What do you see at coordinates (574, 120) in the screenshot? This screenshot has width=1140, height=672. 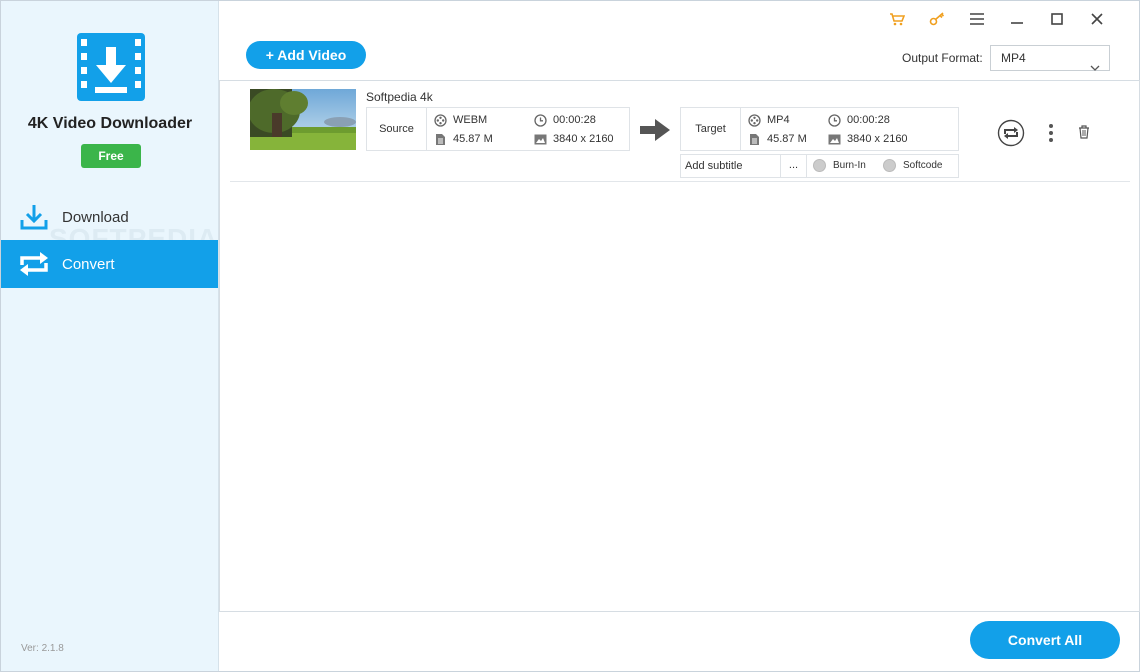 I see `source-duration: 00:00:28` at bounding box center [574, 120].